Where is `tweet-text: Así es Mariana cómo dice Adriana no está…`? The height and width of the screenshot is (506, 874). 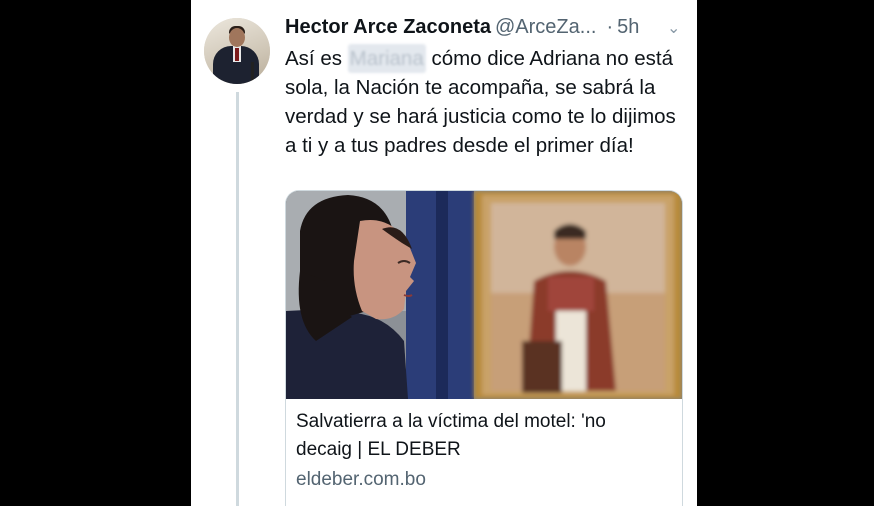
tweet-text: Así es Mariana cómo dice Adriana no está… is located at coordinates (485, 102).